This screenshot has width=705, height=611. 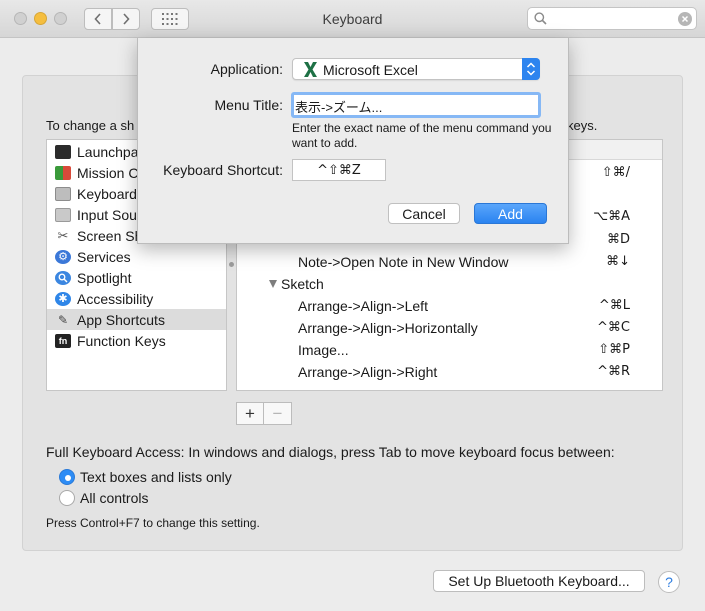 I want to click on shortcut-row: Image... ⇧⌘P, so click(x=449, y=350).